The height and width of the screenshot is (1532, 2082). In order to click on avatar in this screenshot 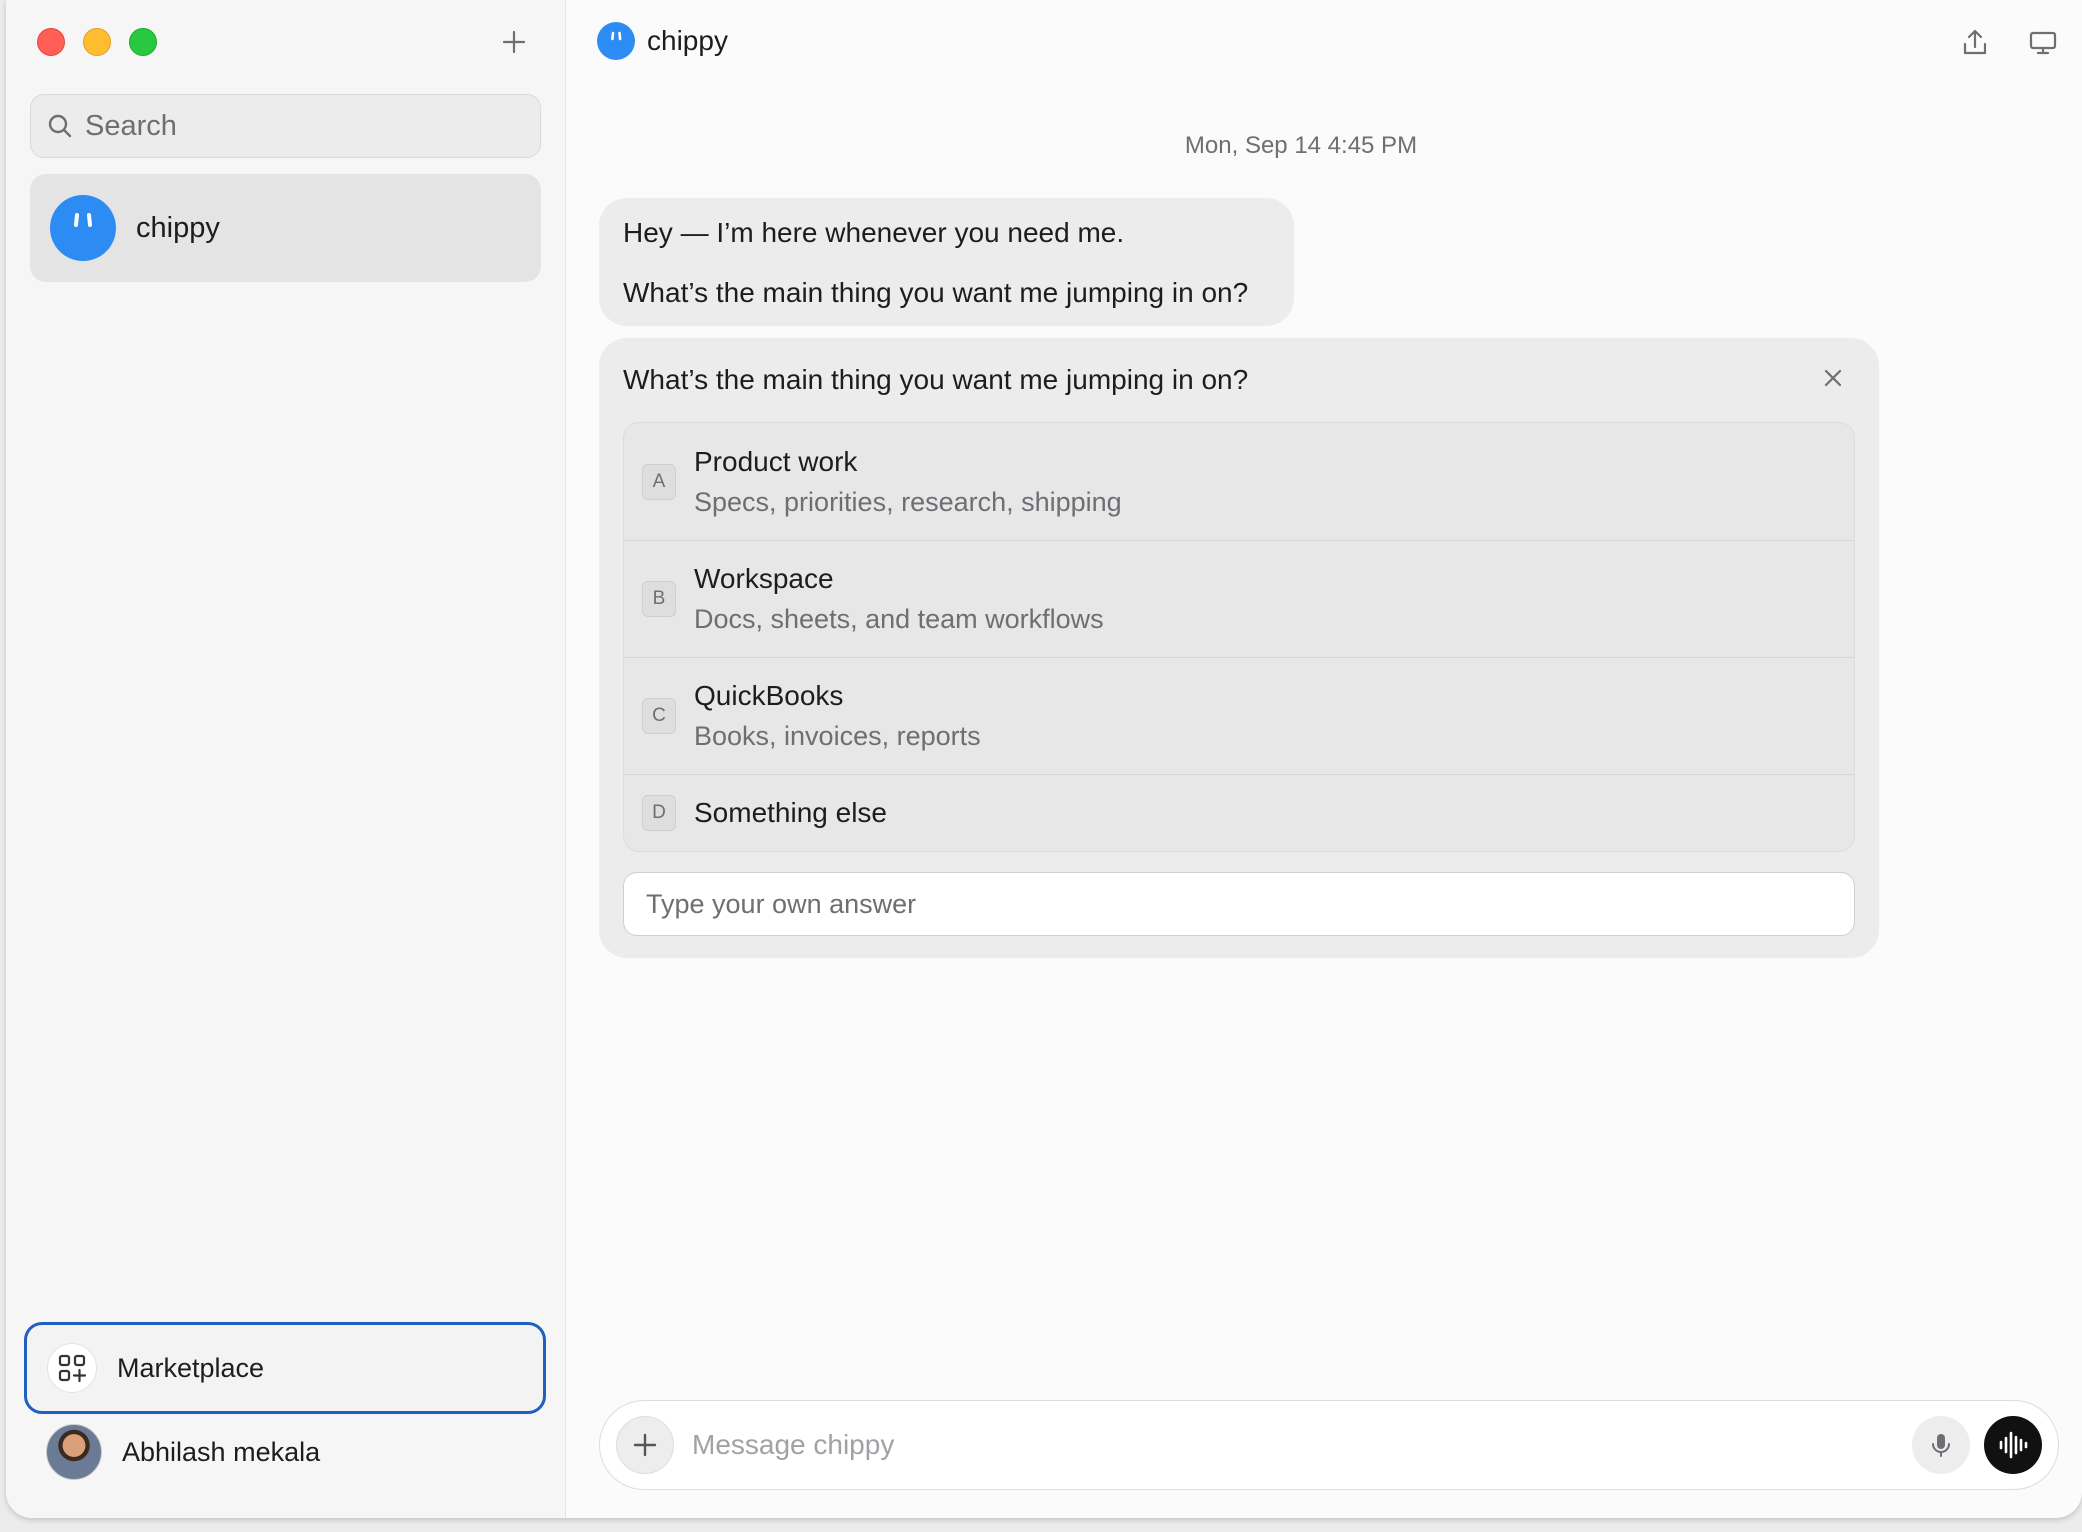, I will do `click(74, 1452)`.